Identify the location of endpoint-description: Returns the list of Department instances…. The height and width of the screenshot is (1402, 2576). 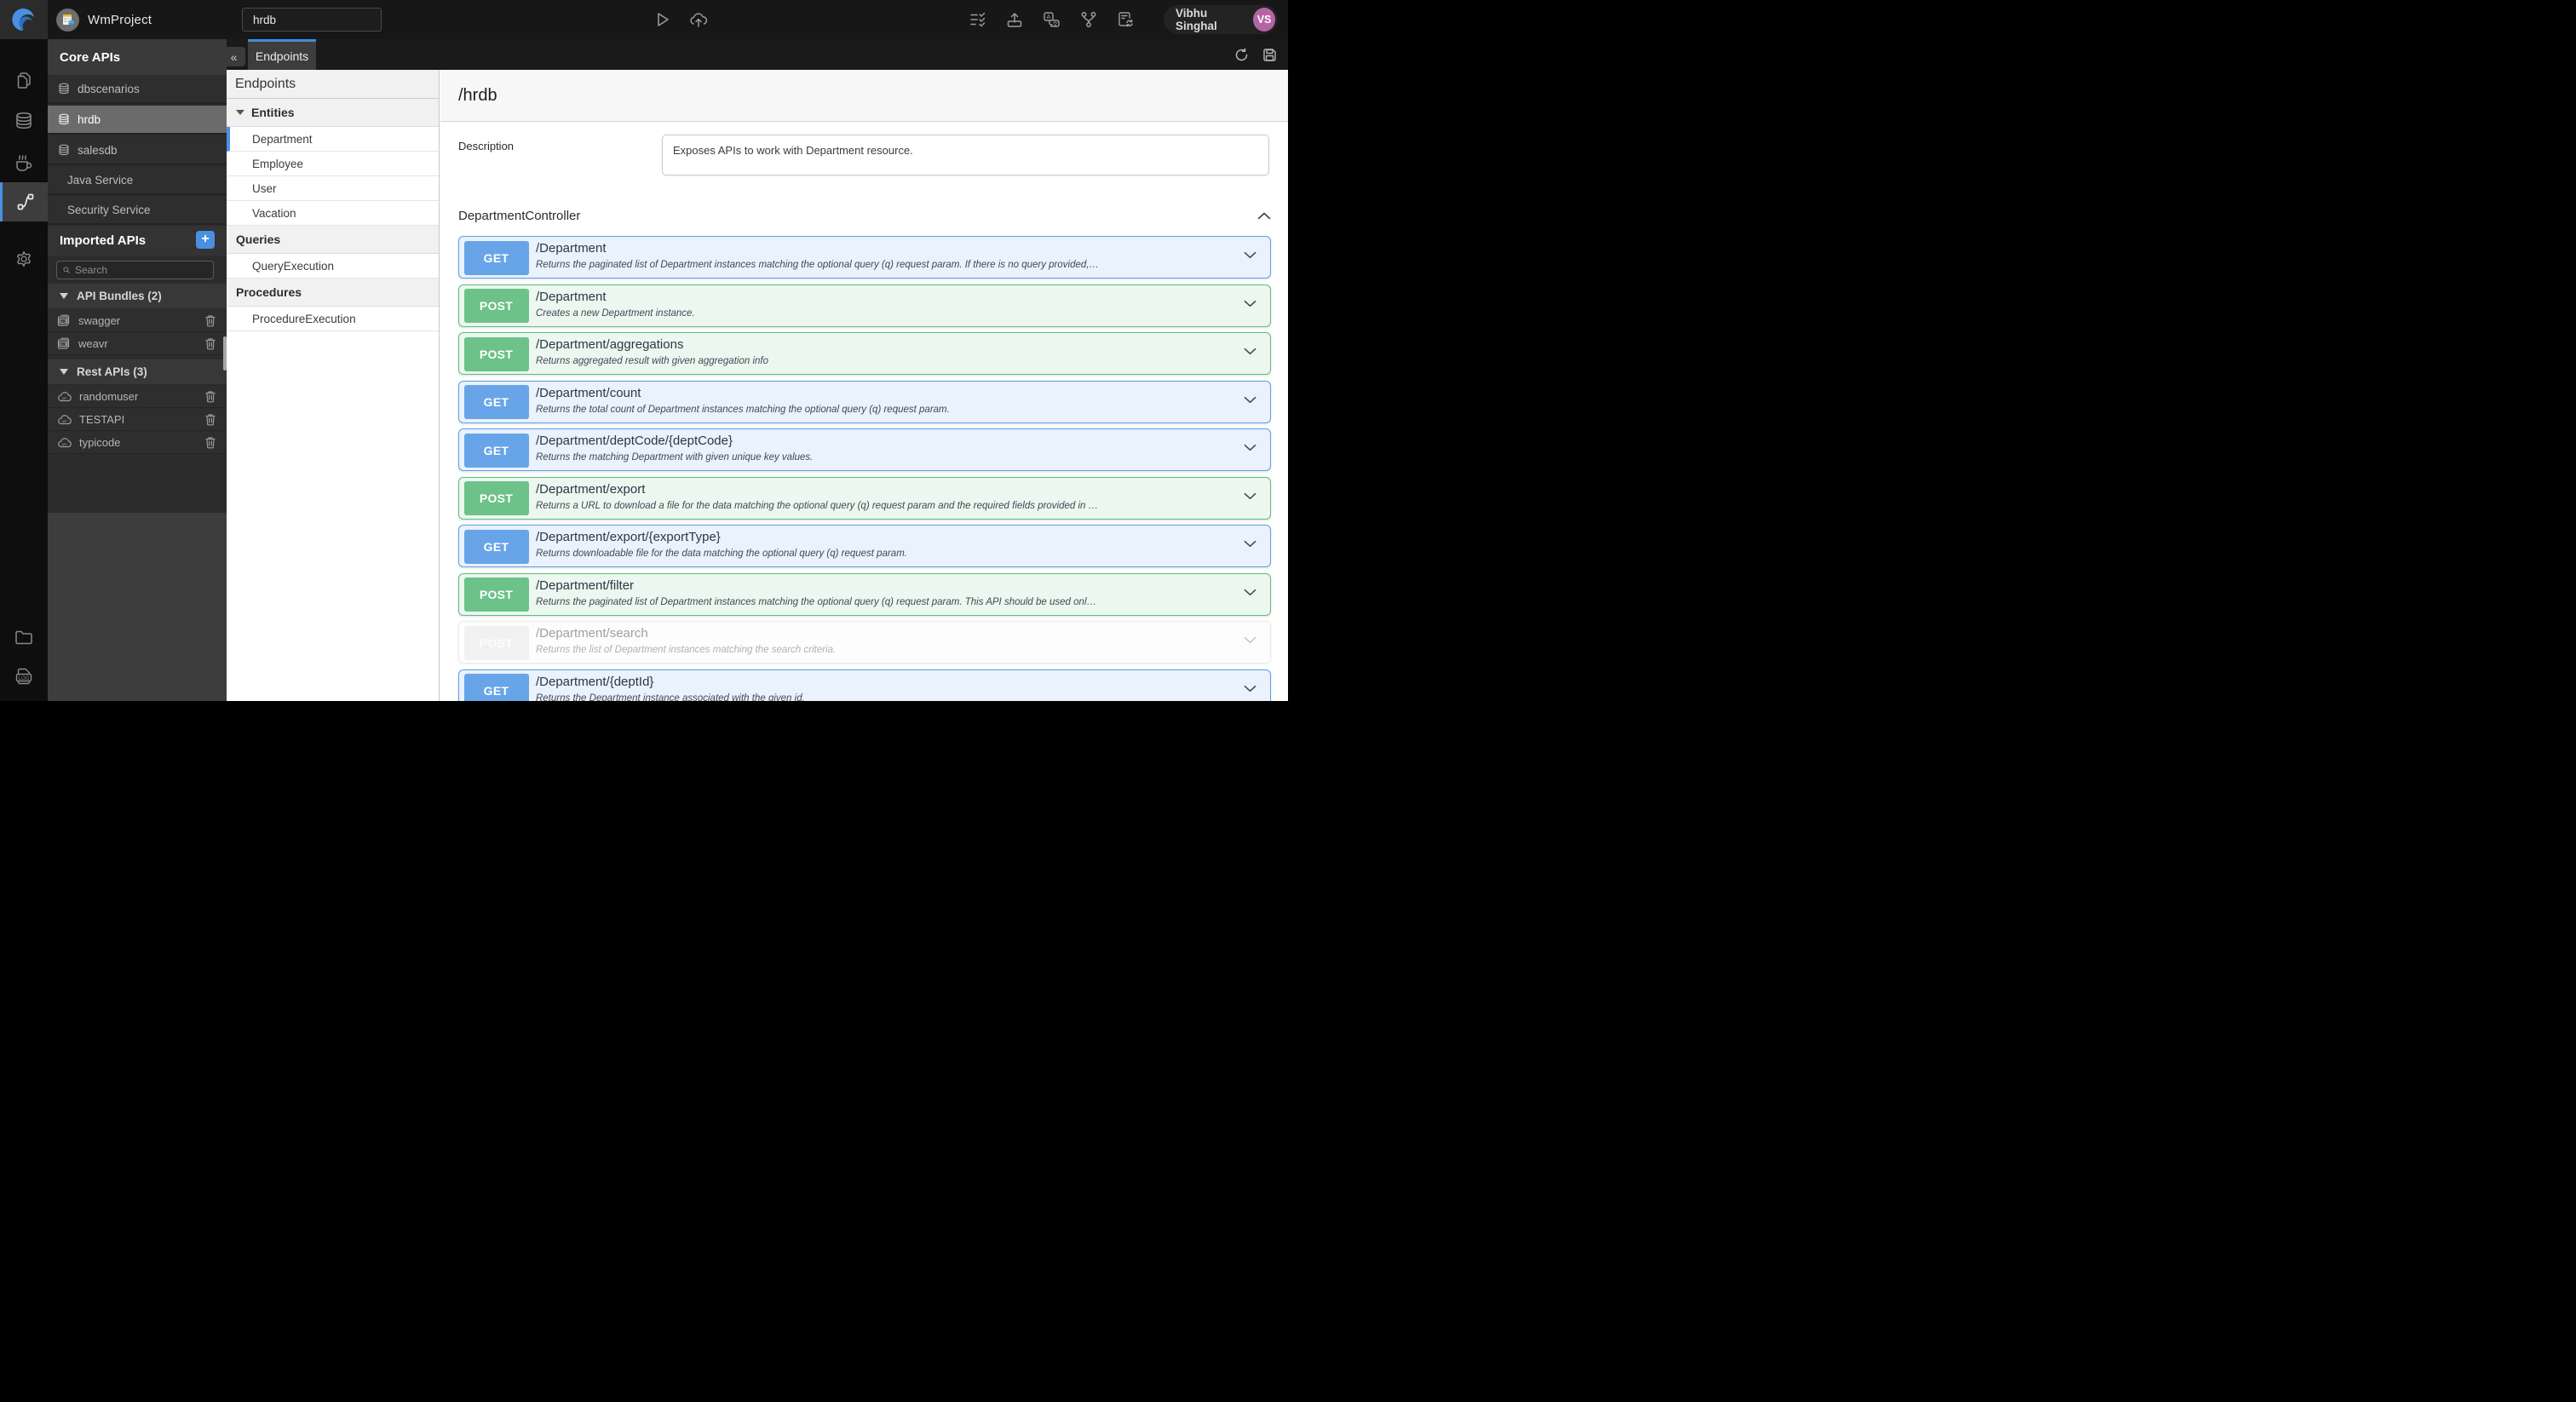
(686, 650).